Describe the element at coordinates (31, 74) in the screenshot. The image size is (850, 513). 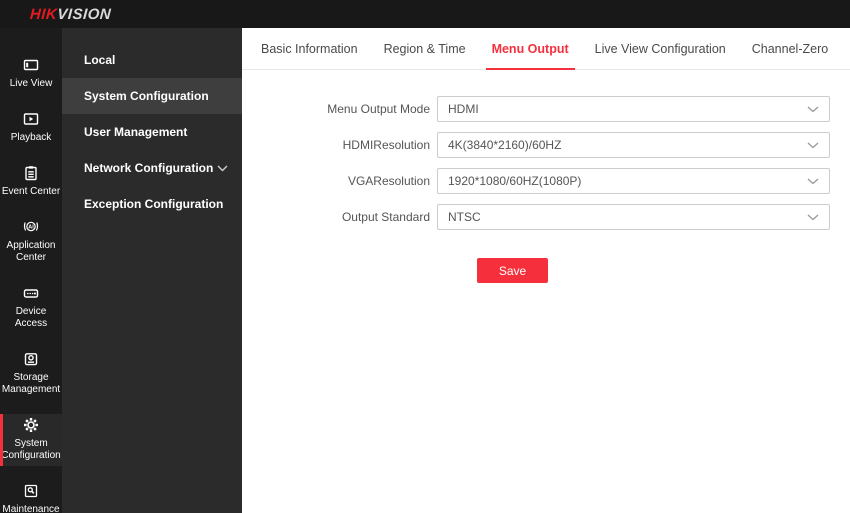
I see `sidebar-item-live-view: Live View` at that location.